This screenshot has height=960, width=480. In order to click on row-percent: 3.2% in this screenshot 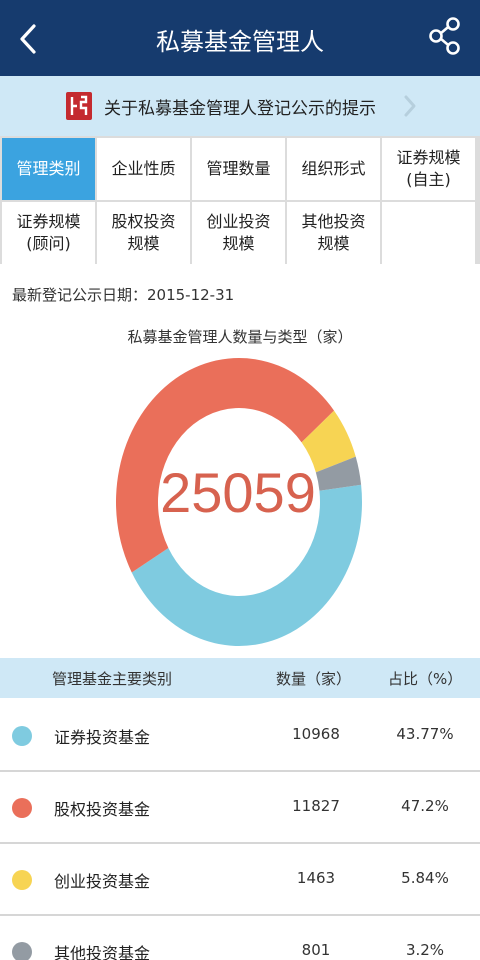, I will do `click(425, 950)`.